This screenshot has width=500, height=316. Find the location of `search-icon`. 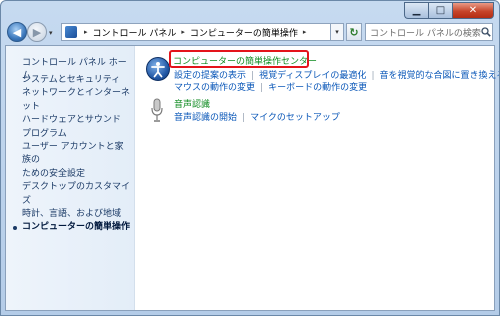

search-icon is located at coordinates (486, 32).